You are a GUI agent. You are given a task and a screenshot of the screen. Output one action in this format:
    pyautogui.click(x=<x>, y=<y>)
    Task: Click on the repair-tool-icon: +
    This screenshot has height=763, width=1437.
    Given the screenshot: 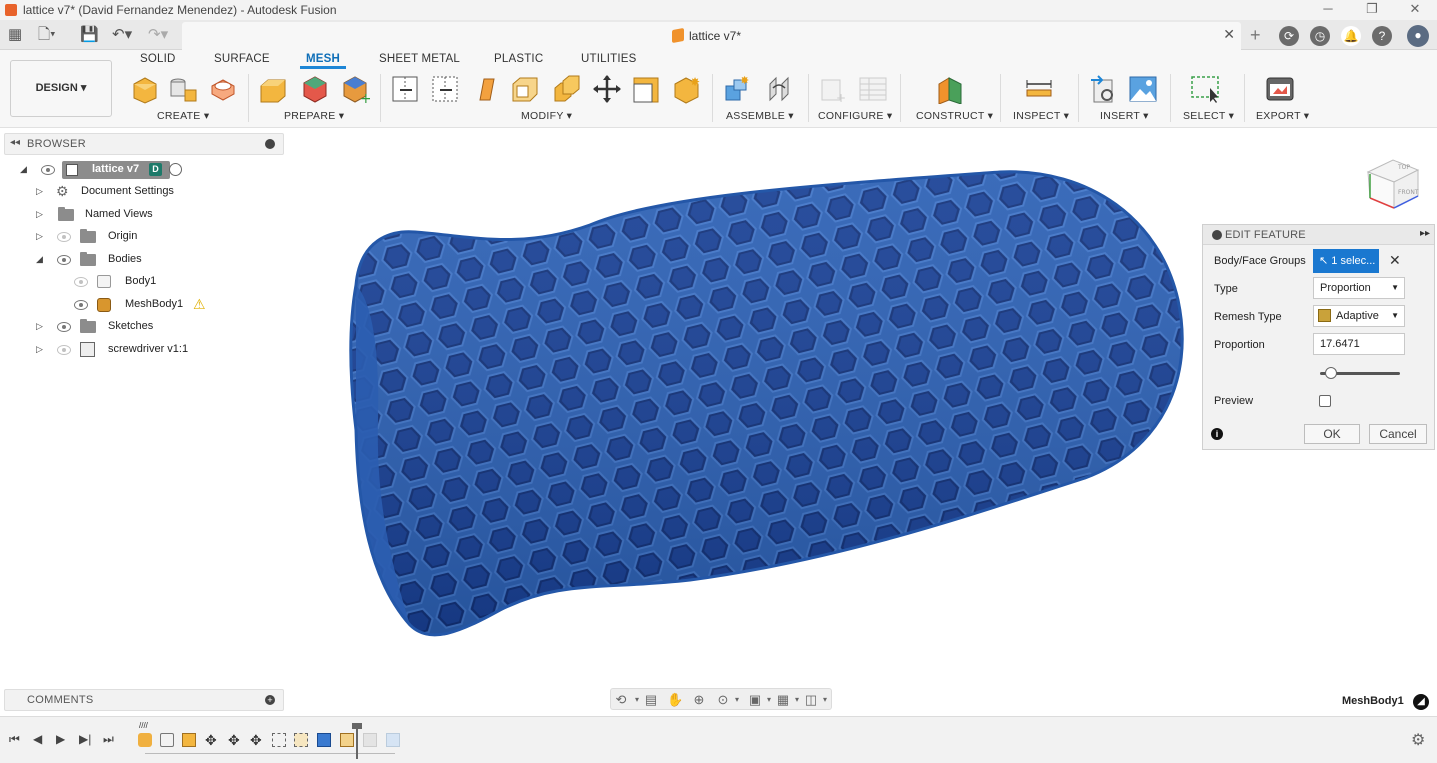 What is the action you would take?
    pyautogui.click(x=355, y=89)
    